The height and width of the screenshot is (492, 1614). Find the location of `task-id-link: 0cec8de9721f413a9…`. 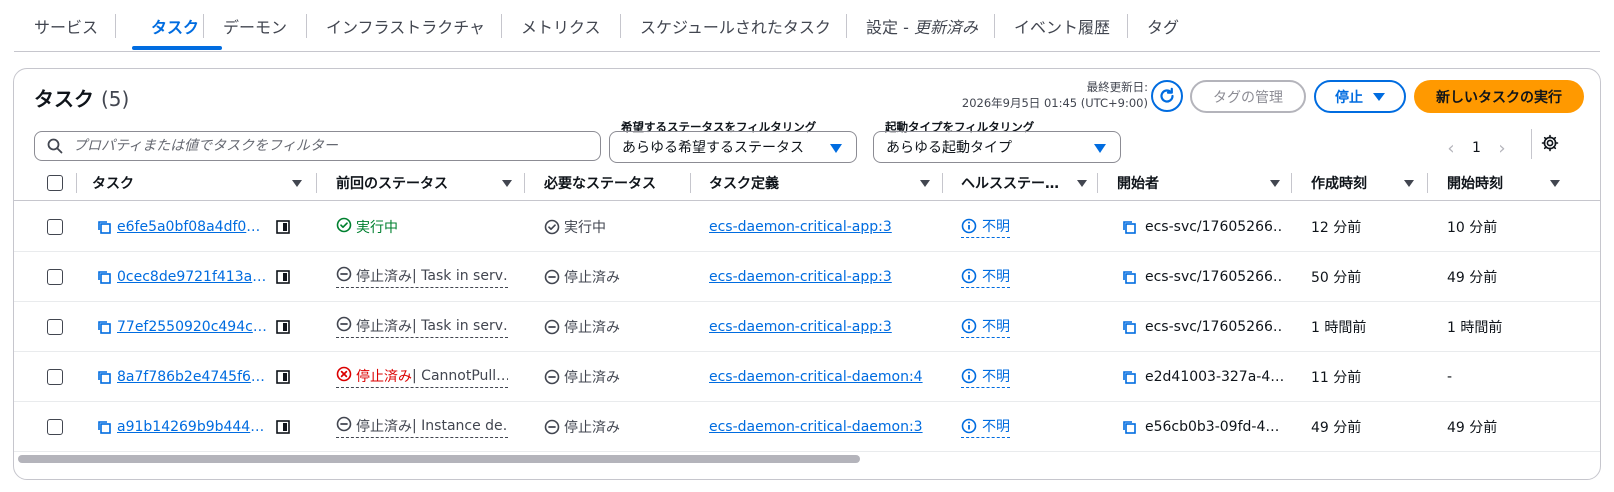

task-id-link: 0cec8de9721f413a9… is located at coordinates (192, 277).